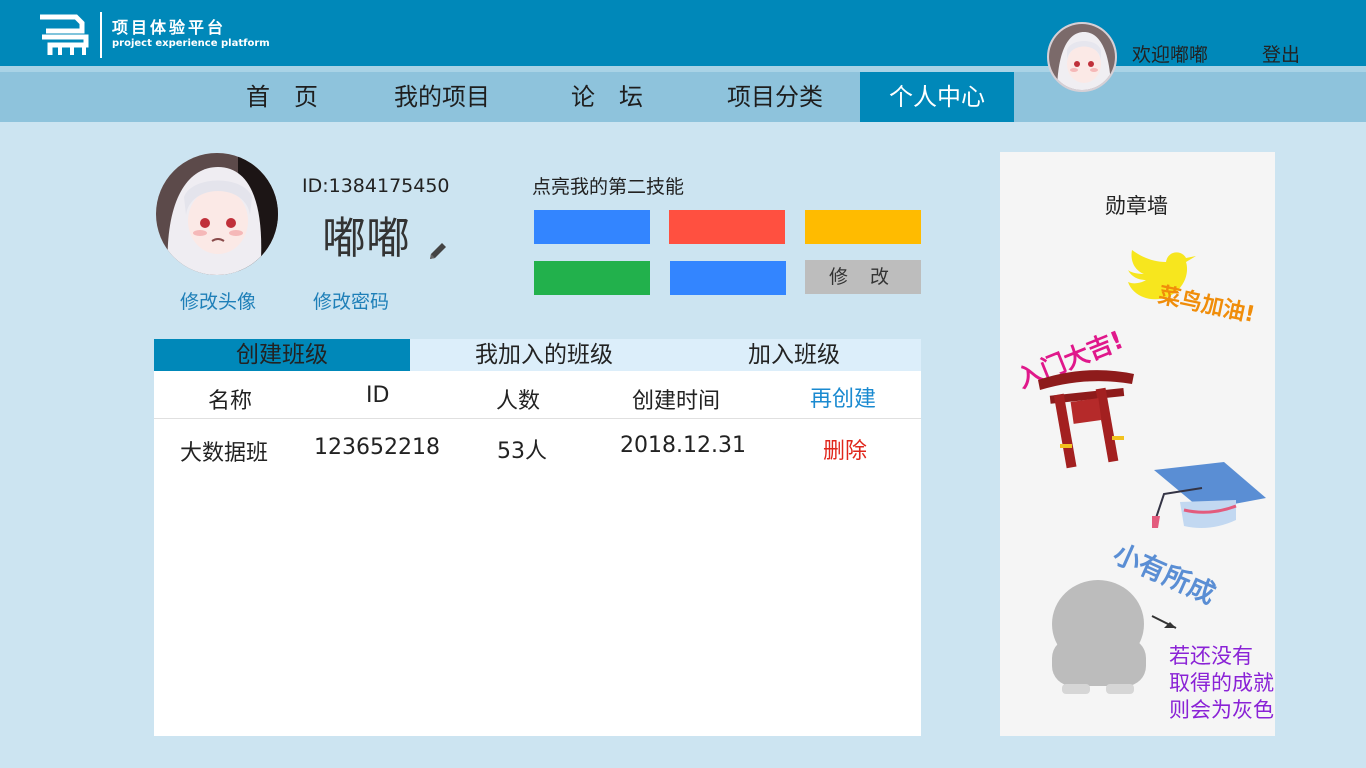  What do you see at coordinates (1136, 206) in the screenshot?
I see `badge-wall-title: 勋章墙` at bounding box center [1136, 206].